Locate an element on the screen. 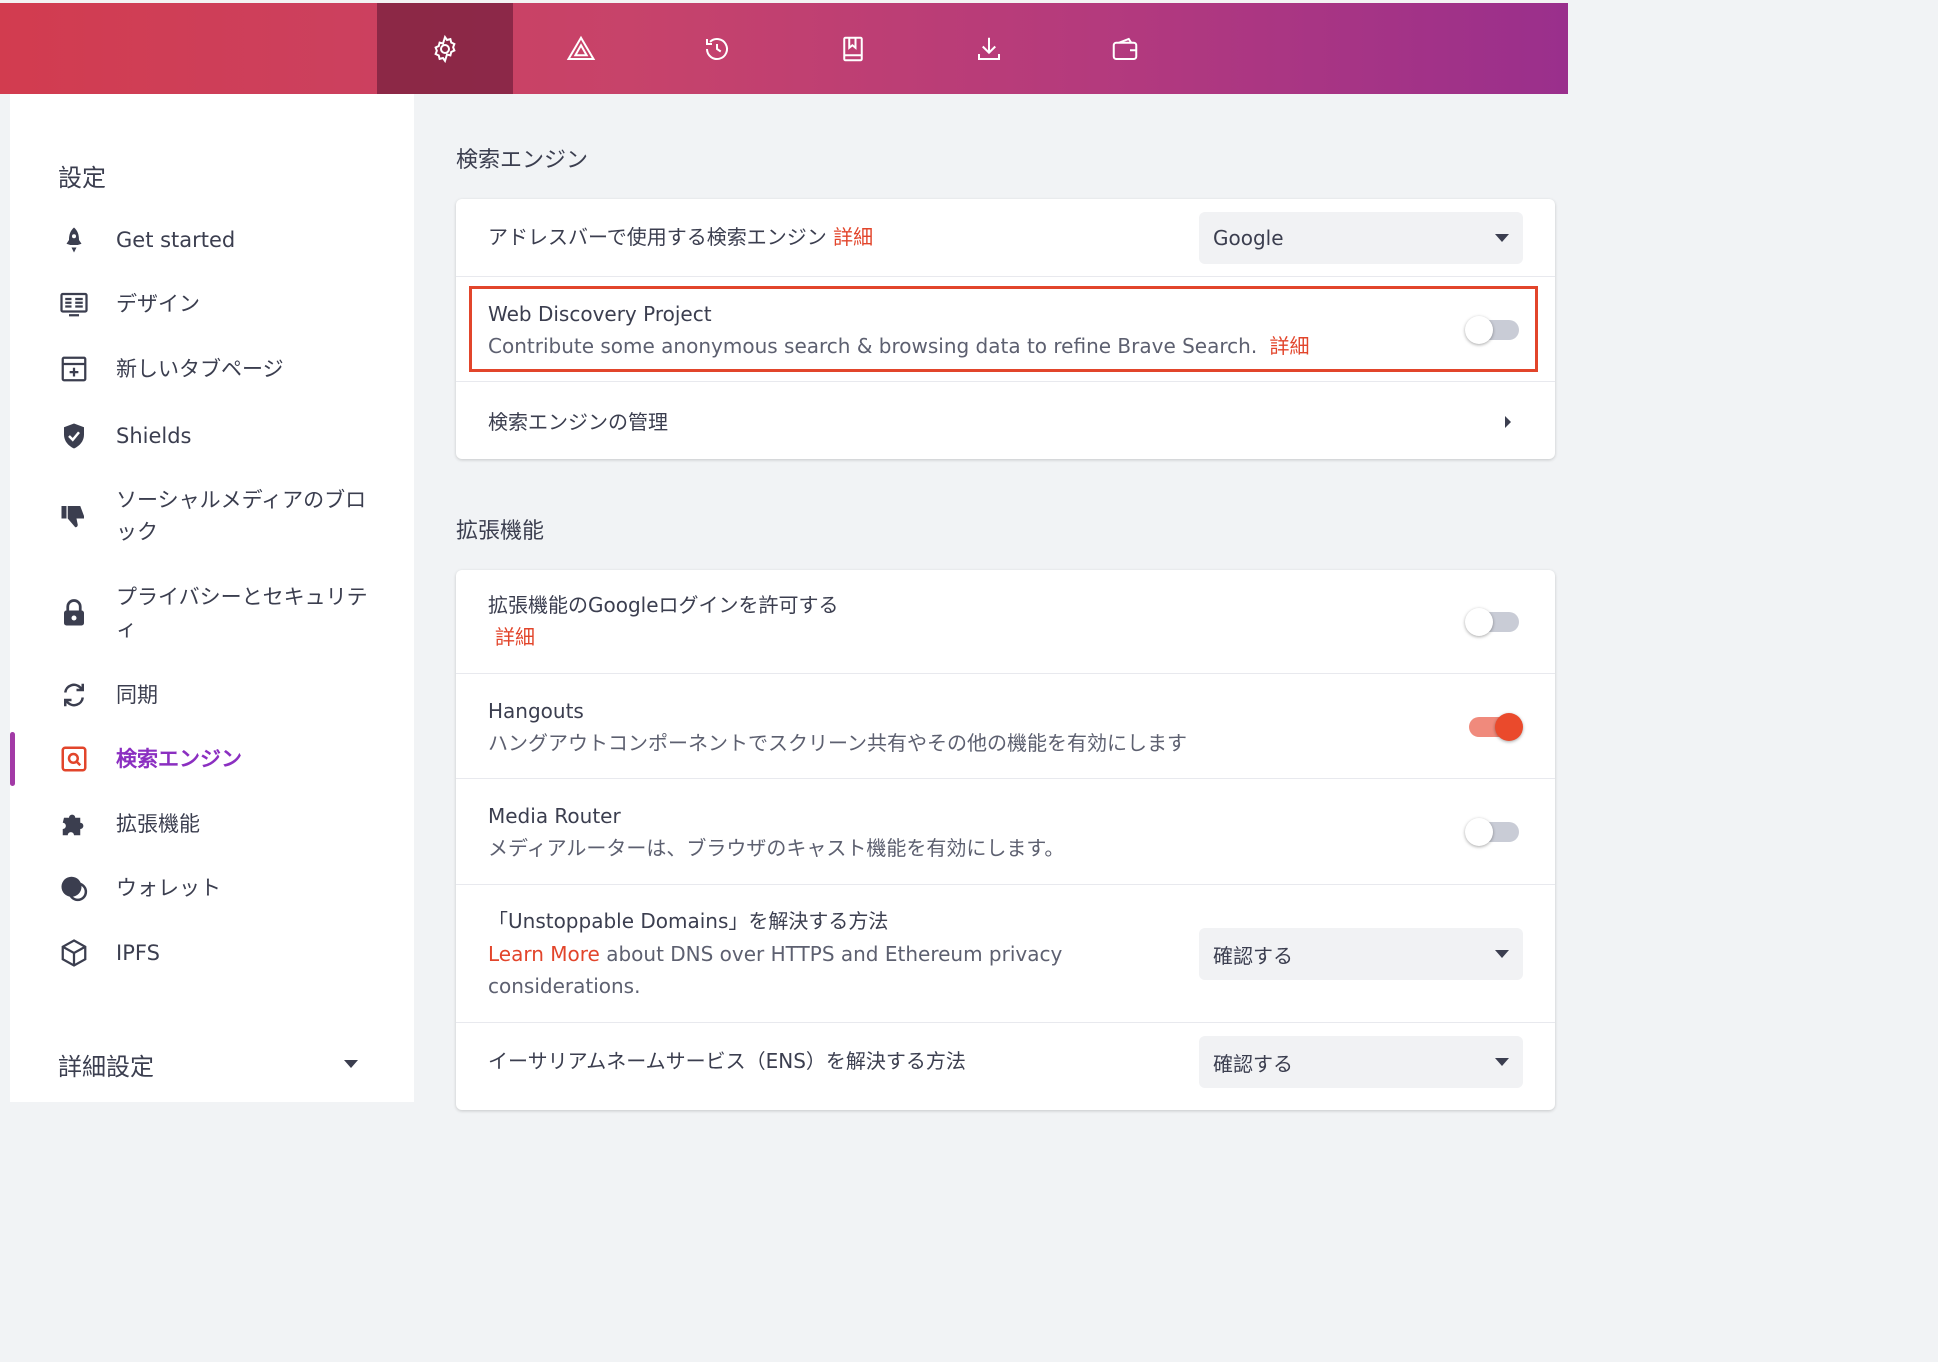  hangouts-title: Hangouts is located at coordinates (536, 711).